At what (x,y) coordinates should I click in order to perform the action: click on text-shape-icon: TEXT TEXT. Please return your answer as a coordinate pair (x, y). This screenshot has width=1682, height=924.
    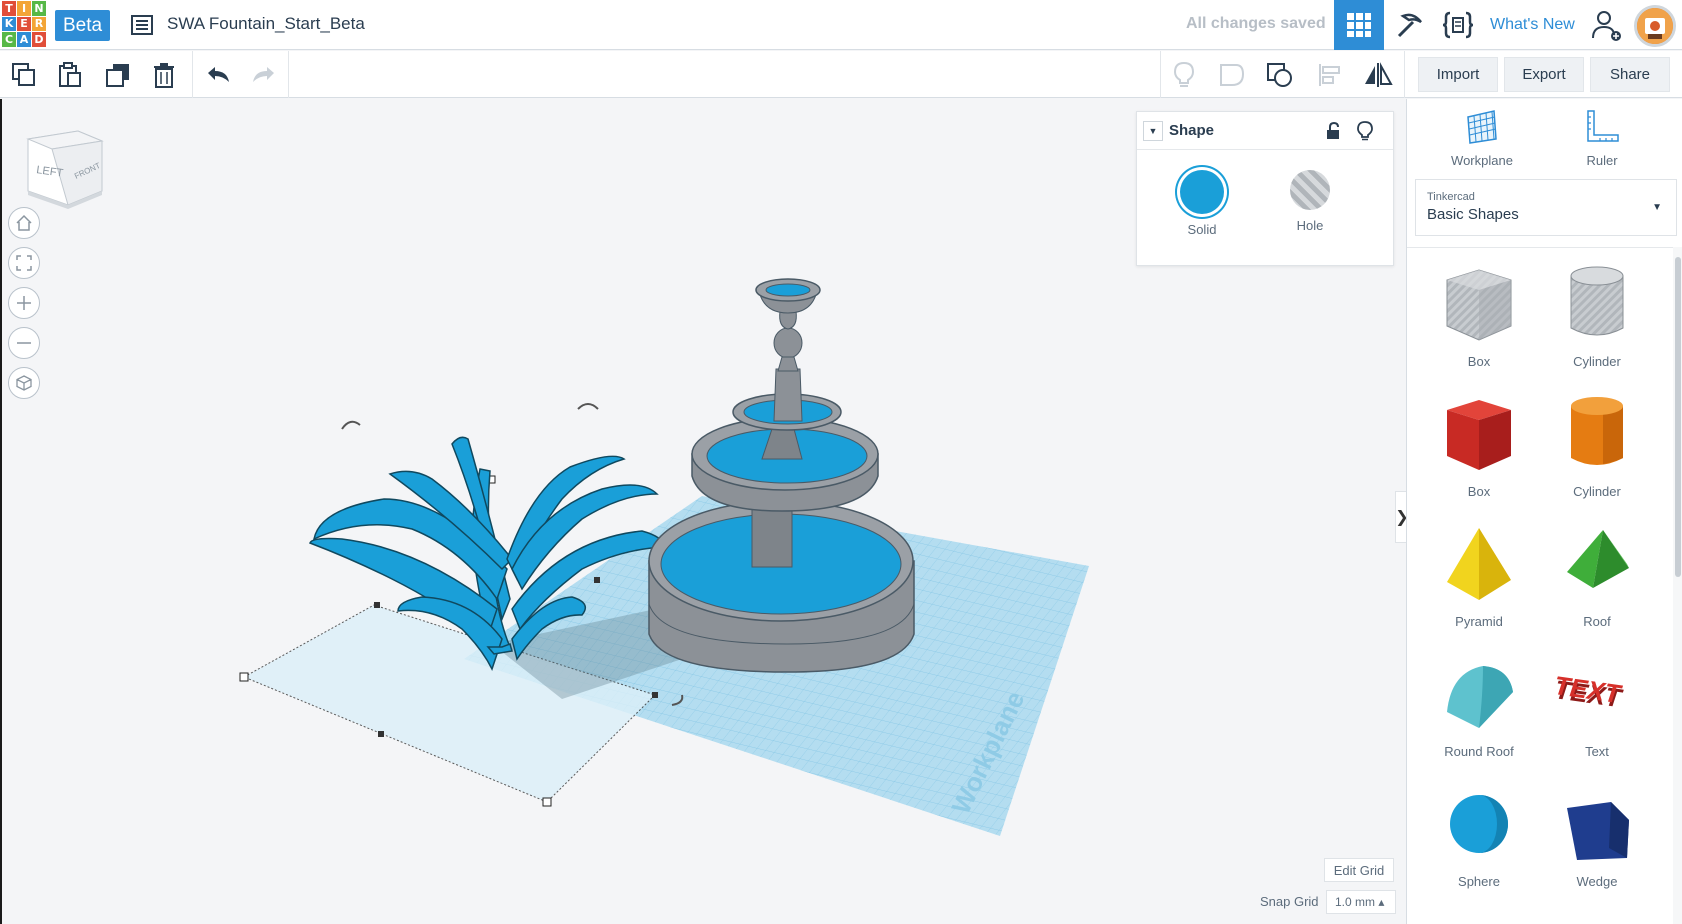
    Looking at the image, I should click on (1591, 692).